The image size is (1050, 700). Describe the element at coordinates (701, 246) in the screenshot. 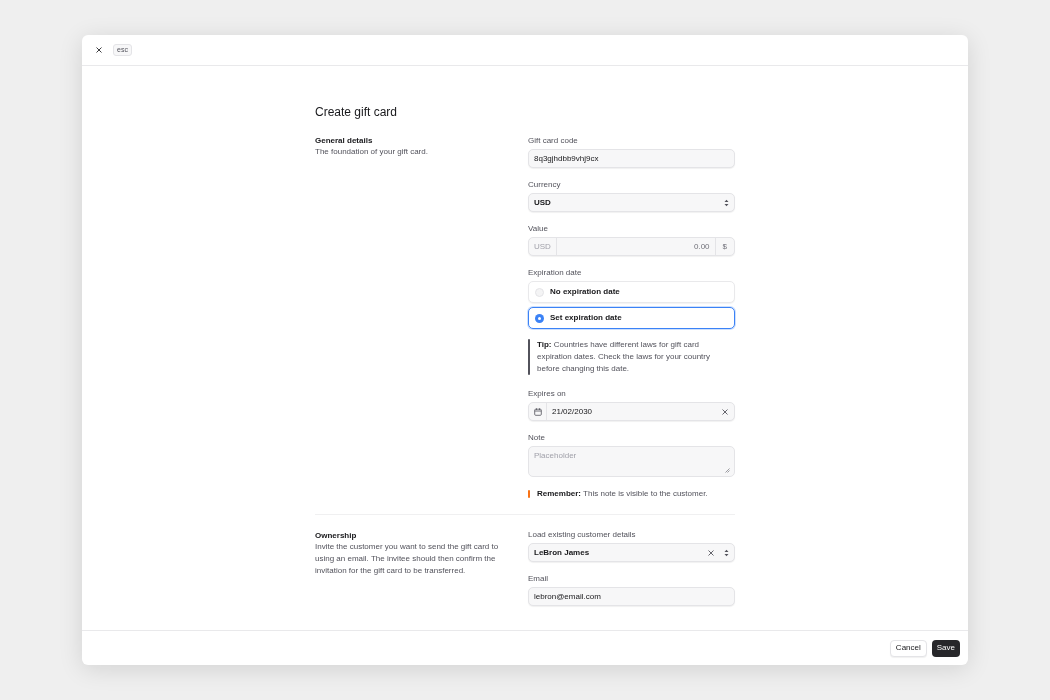

I see `amount-value: 0.00` at that location.